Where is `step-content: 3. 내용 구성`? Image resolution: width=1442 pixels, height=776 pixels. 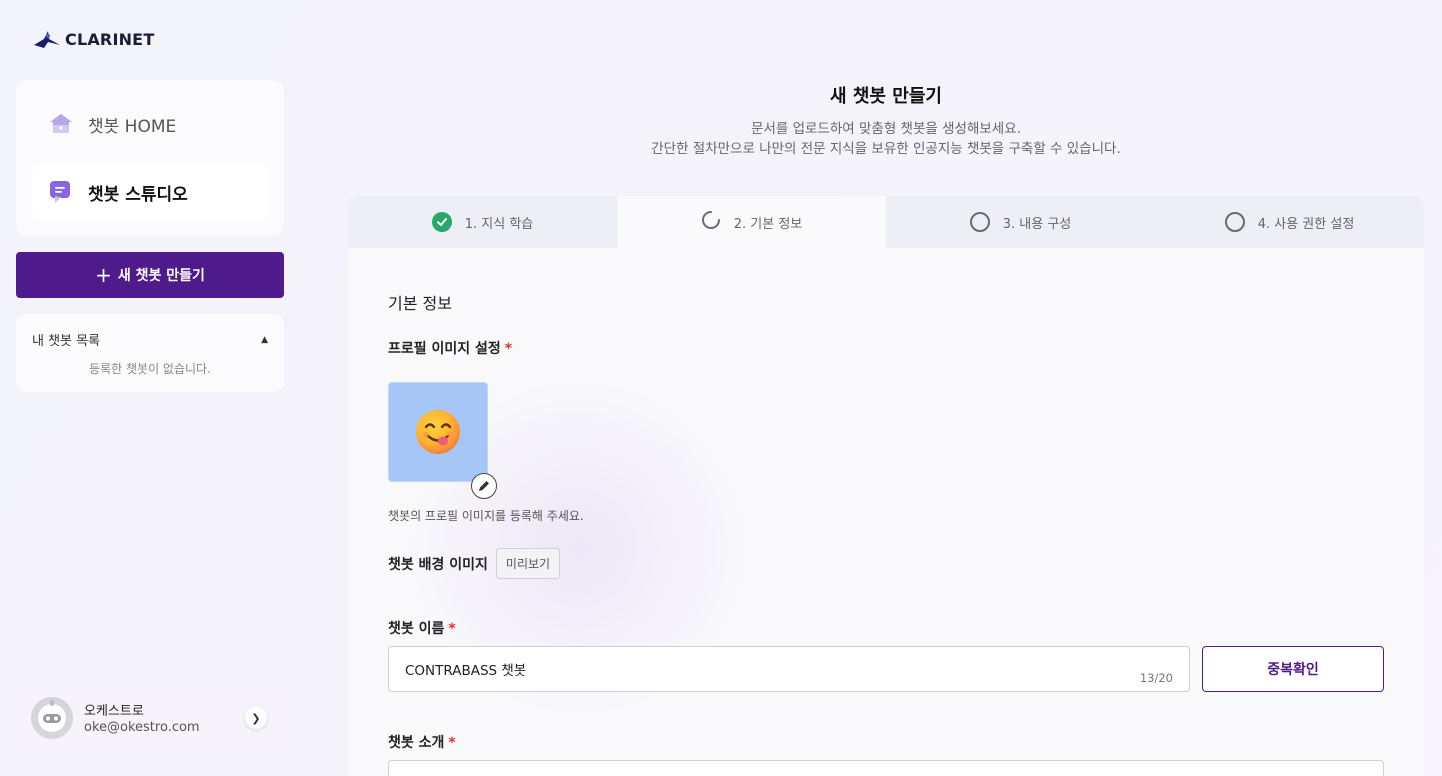 step-content: 3. 내용 구성 is located at coordinates (1020, 222).